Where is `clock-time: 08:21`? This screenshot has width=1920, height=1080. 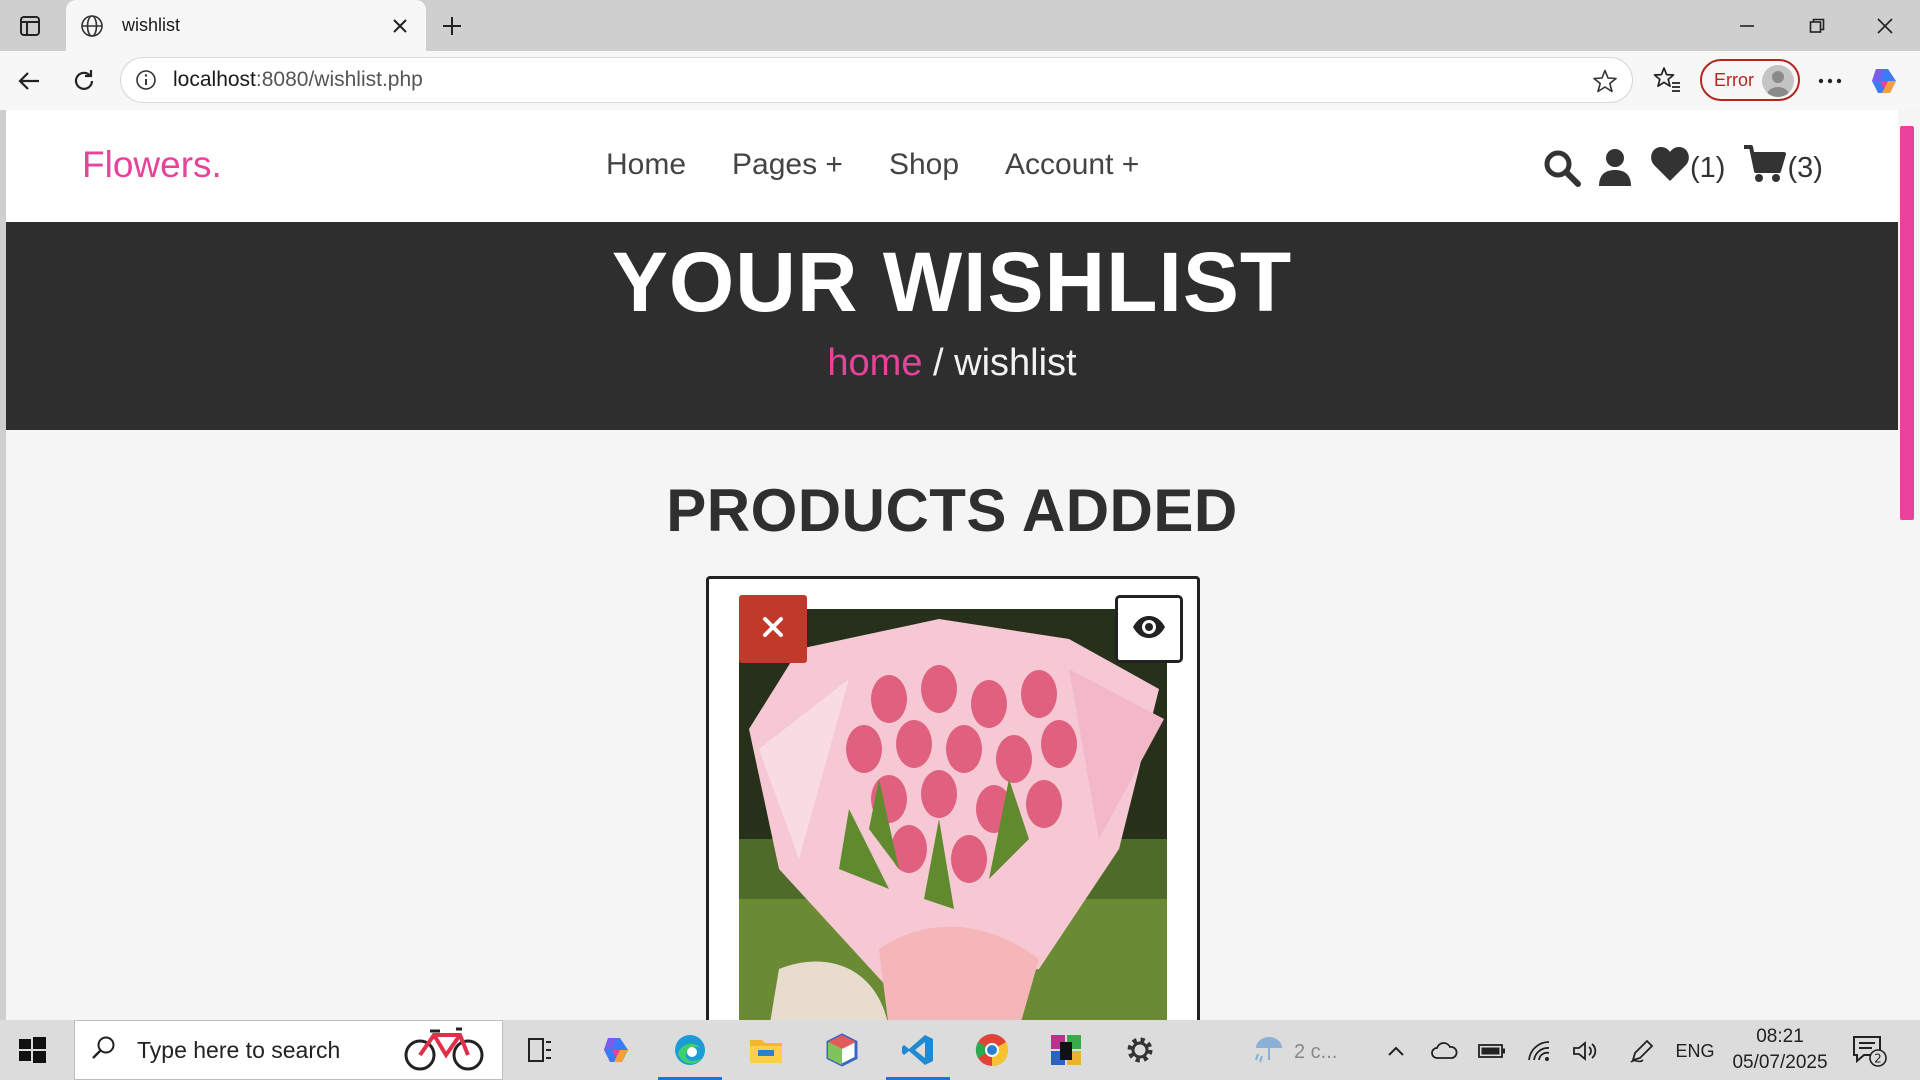
clock-time: 08:21 is located at coordinates (1780, 1036).